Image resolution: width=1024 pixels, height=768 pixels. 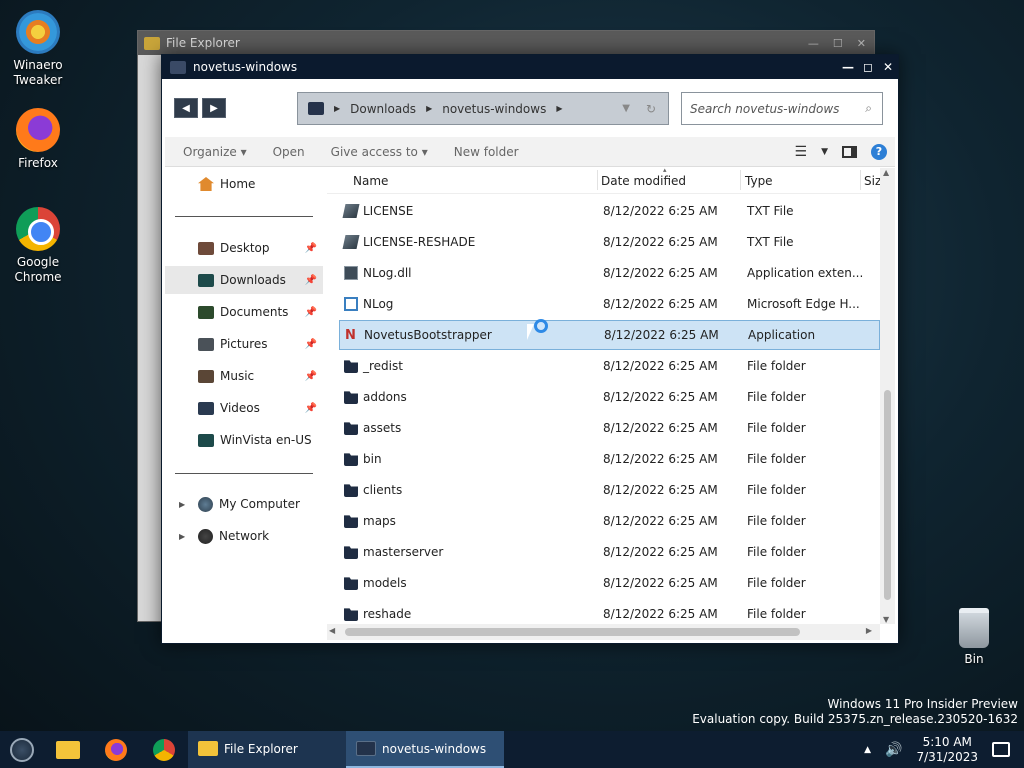 What do you see at coordinates (813, 43) in the screenshot?
I see `minimize-icon: —` at bounding box center [813, 43].